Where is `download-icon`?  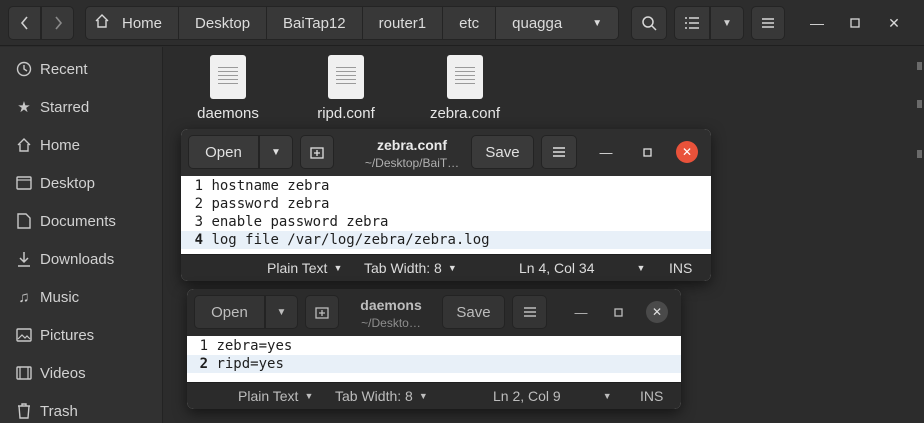
download-icon is located at coordinates (24, 259).